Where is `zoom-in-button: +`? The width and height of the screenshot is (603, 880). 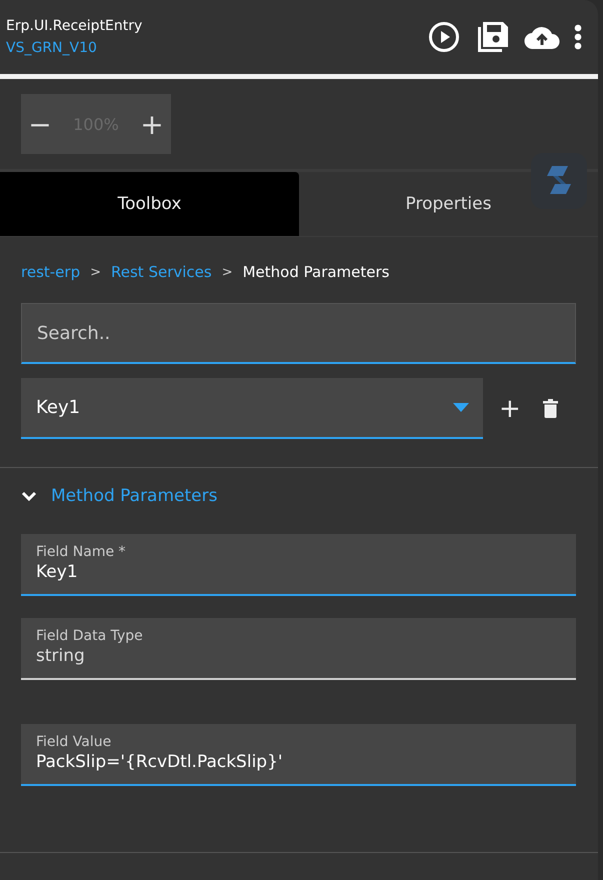
zoom-in-button: + is located at coordinates (152, 124).